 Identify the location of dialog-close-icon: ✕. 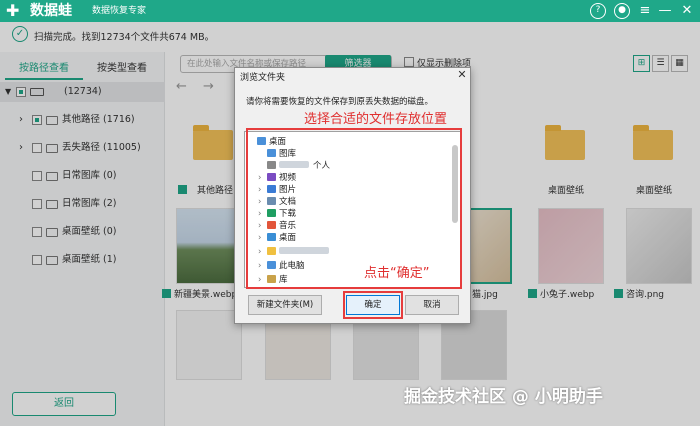
(462, 75).